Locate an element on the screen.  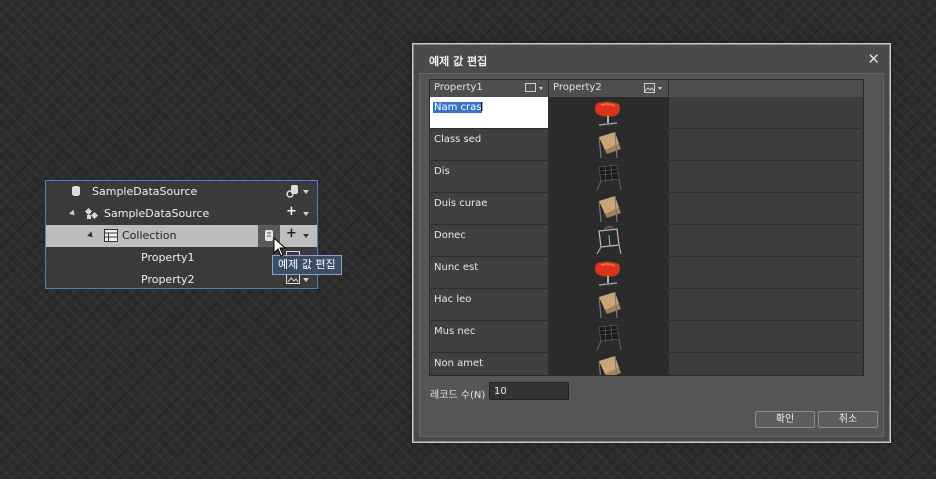
column-header-property1: Property1 is located at coordinates (489, 88).